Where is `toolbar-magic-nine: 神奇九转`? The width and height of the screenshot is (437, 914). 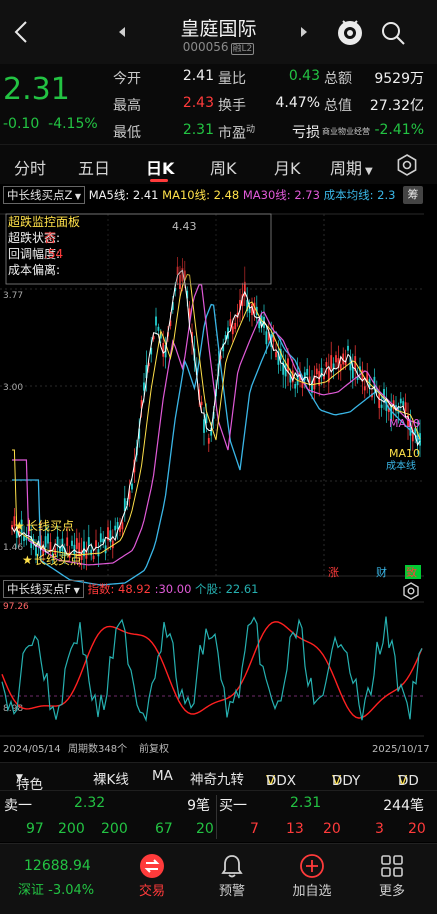 toolbar-magic-nine: 神奇九转 is located at coordinates (217, 778).